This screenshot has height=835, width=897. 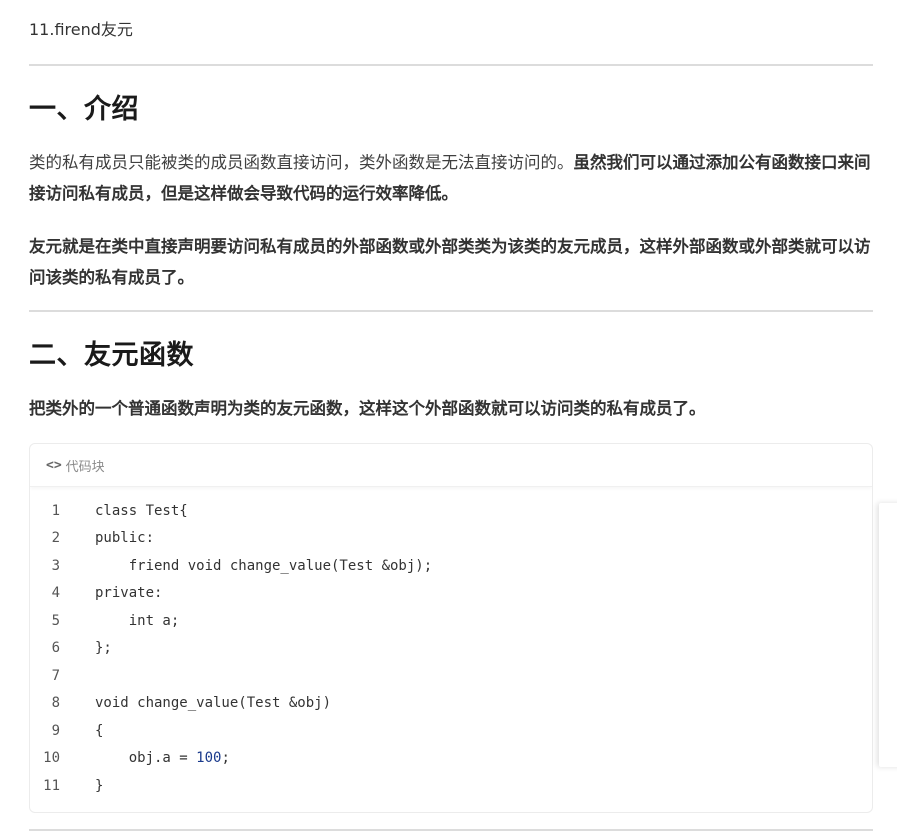 What do you see at coordinates (55, 703) in the screenshot?
I see `line-number: 8` at bounding box center [55, 703].